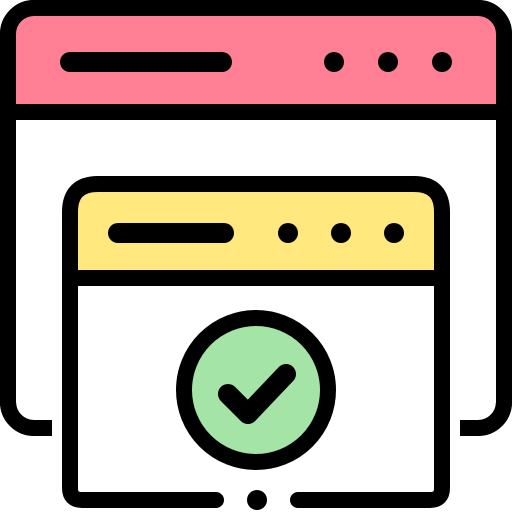 This screenshot has width=512, height=512. I want to click on check-circle-fill, so click(256, 390).